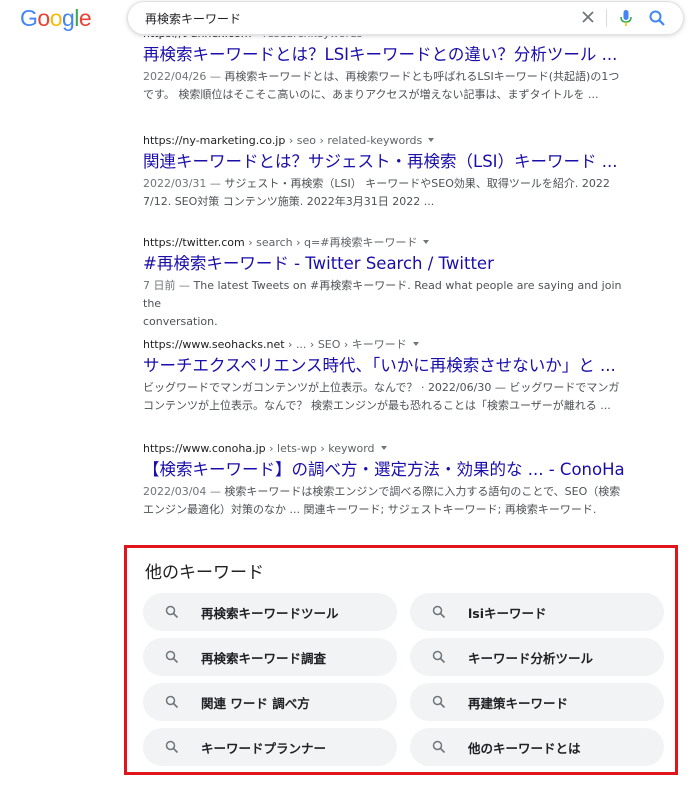  Describe the element at coordinates (184, 491) in the screenshot. I see `result-date: 2022/03/04 —` at that location.